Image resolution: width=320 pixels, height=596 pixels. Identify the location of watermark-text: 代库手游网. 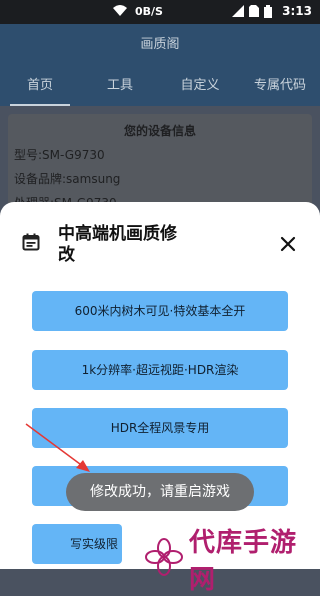
(243, 561).